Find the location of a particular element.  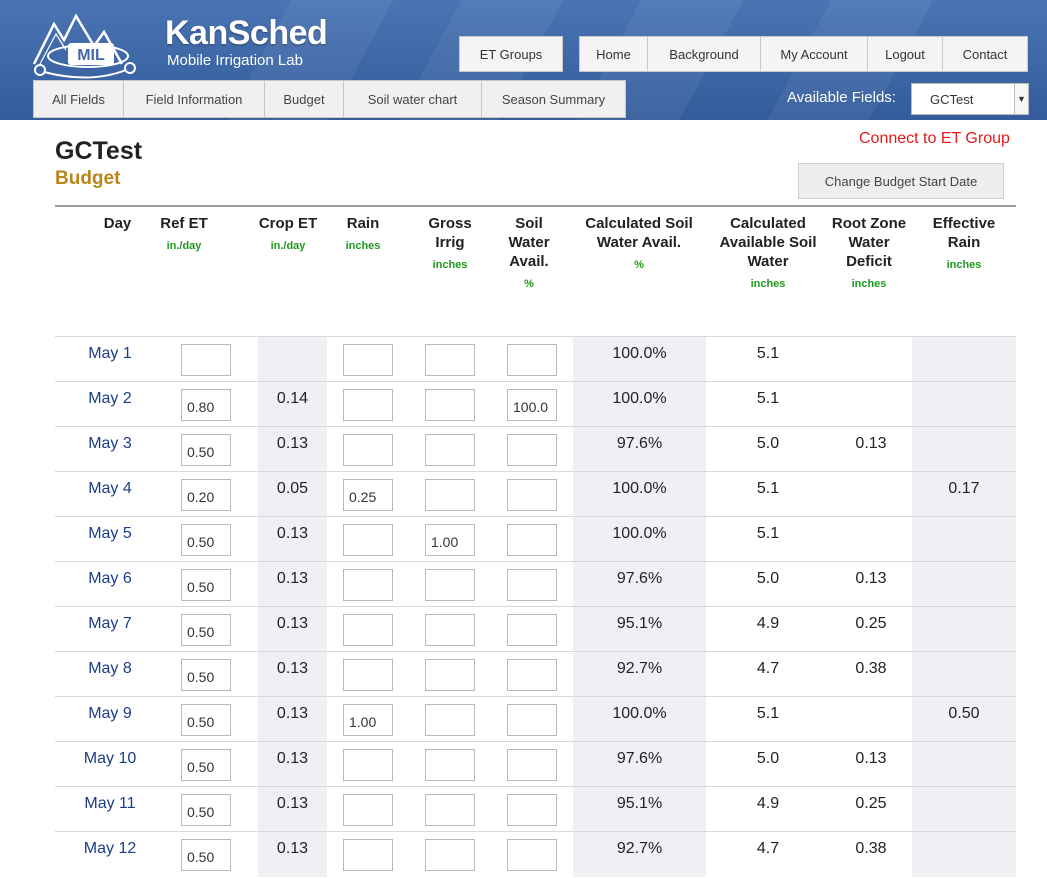

nav-contact: Contact is located at coordinates (985, 54).